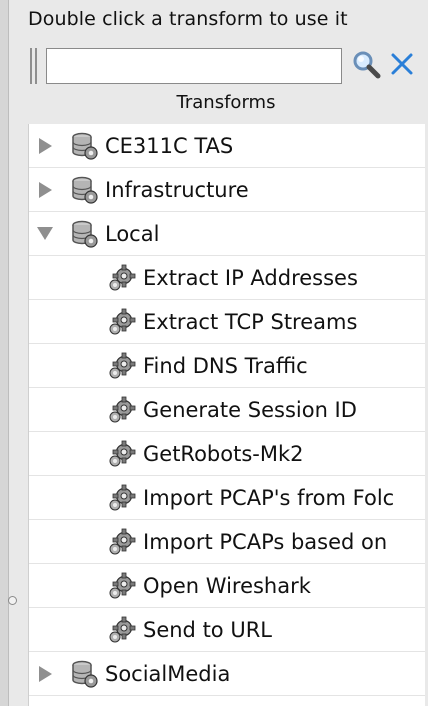  I want to click on toolbar-drag-handle, so click(34, 66).